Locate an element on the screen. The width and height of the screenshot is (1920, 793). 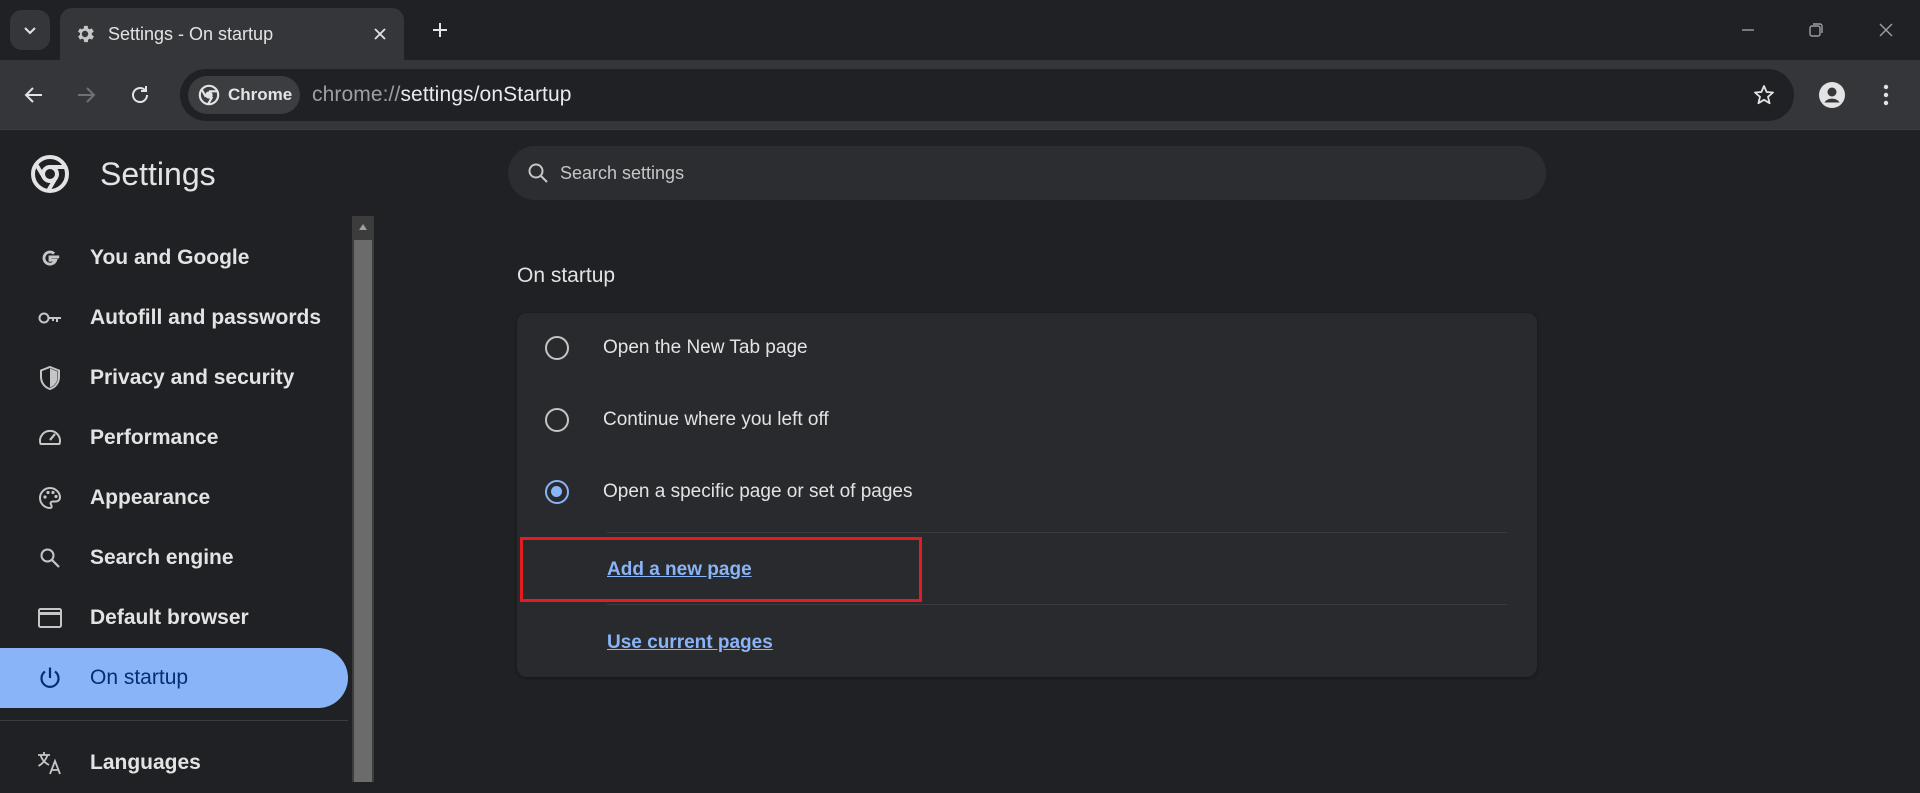
forward-button is located at coordinates (86, 95).